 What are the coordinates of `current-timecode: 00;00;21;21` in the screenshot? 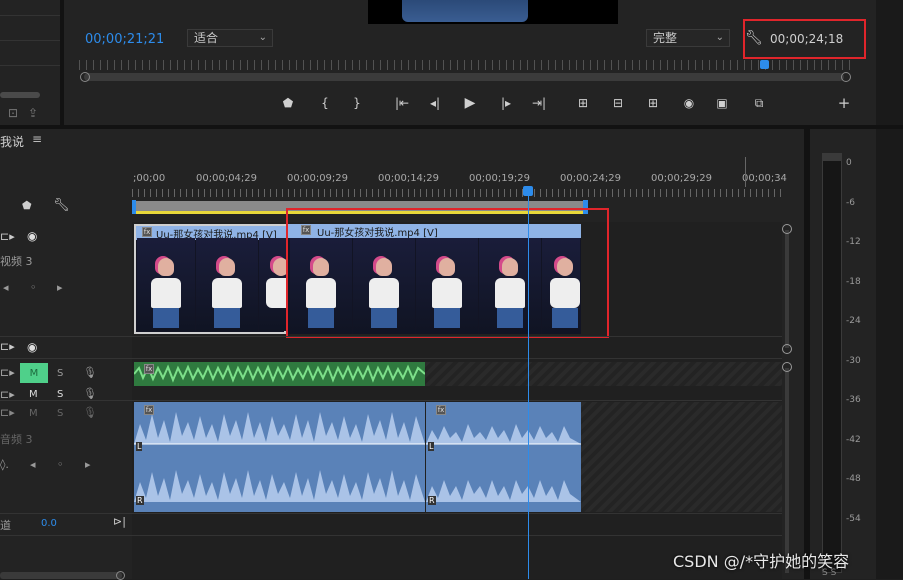 It's located at (124, 39).